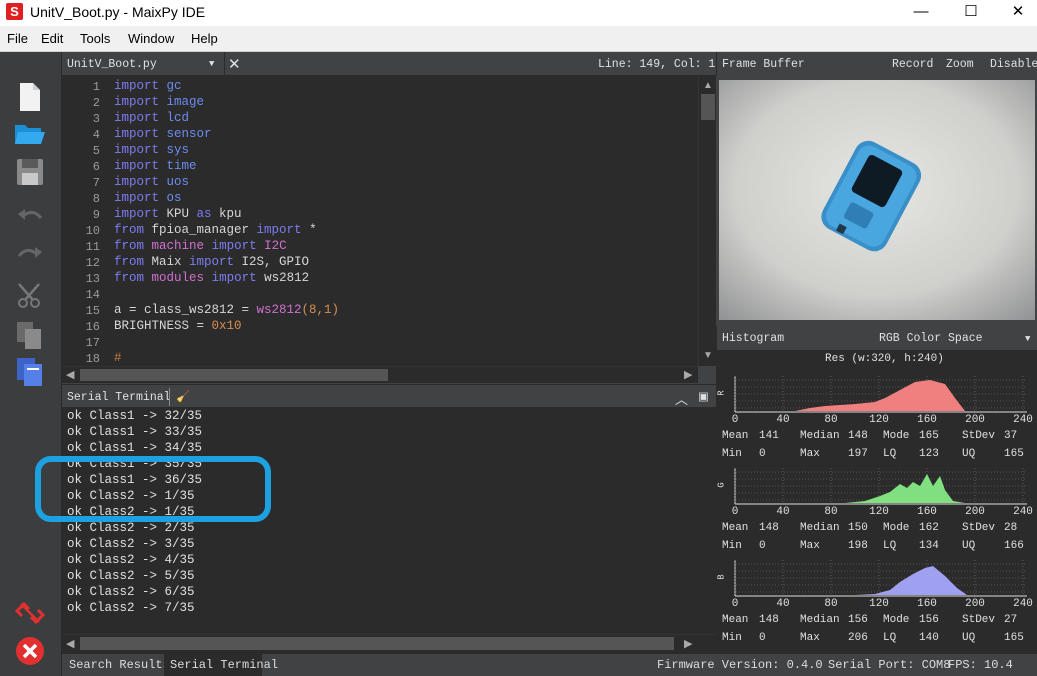 The height and width of the screenshot is (676, 1037). What do you see at coordinates (30, 133) in the screenshot?
I see `open-folder-icon` at bounding box center [30, 133].